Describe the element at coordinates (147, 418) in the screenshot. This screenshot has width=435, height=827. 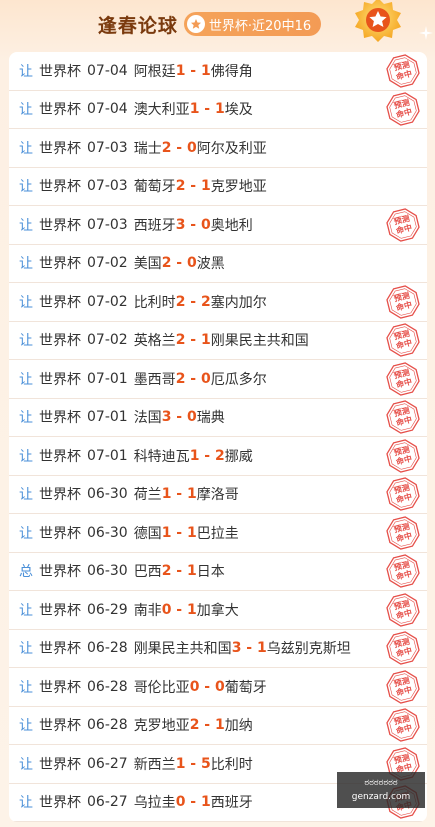
I see `home-team: 法国` at that location.